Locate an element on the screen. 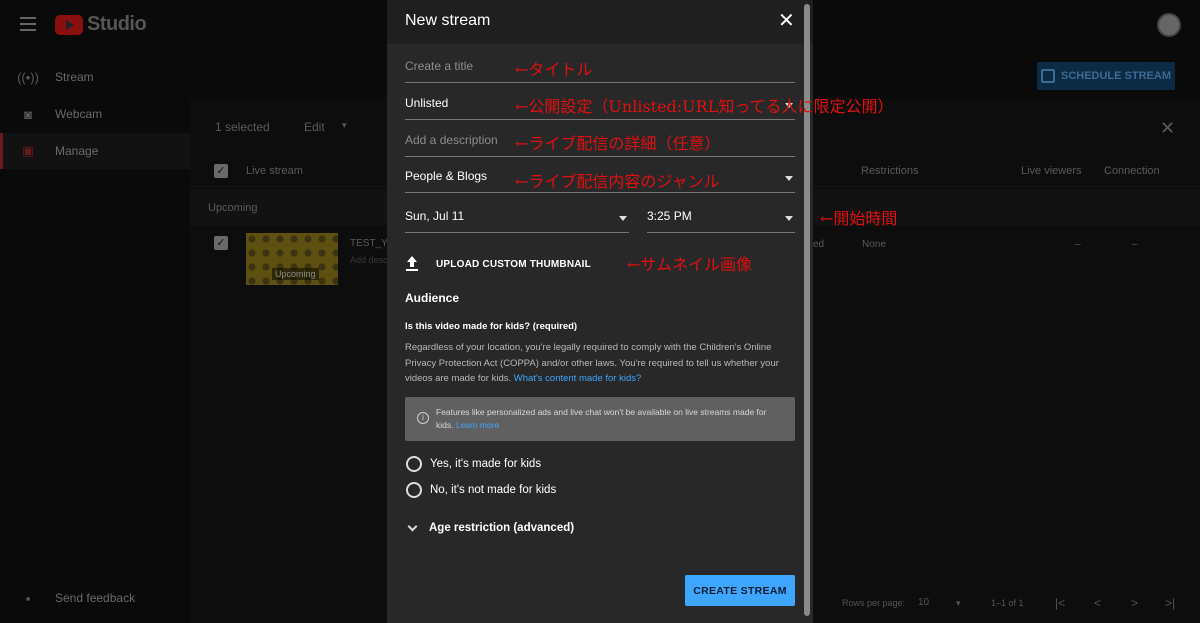 The image size is (1200, 623). kids-content-link: What's content made for kids? is located at coordinates (578, 378).